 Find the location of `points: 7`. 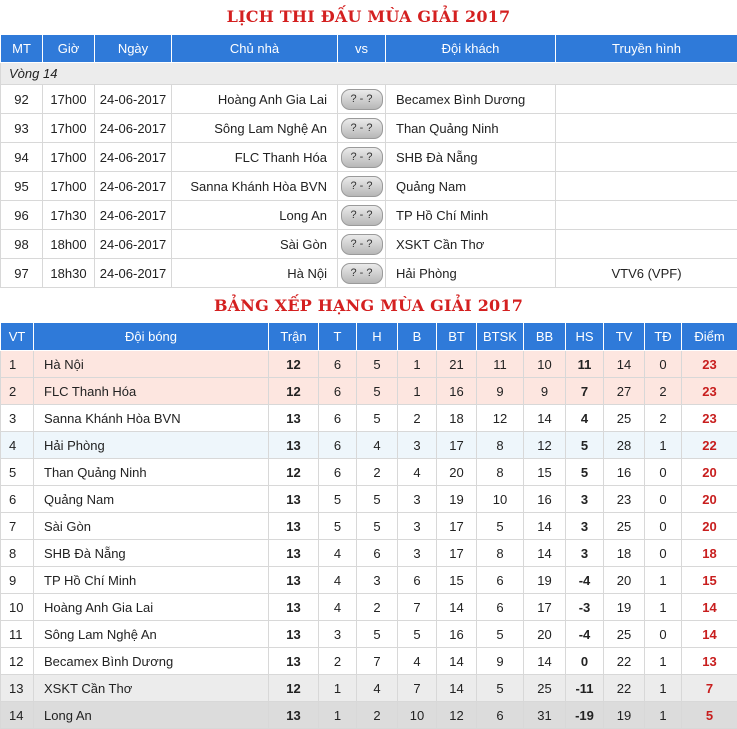

points: 7 is located at coordinates (709, 688).